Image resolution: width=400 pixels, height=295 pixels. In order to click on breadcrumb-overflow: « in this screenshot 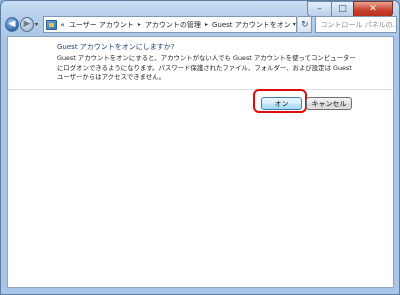, I will do `click(63, 25)`.